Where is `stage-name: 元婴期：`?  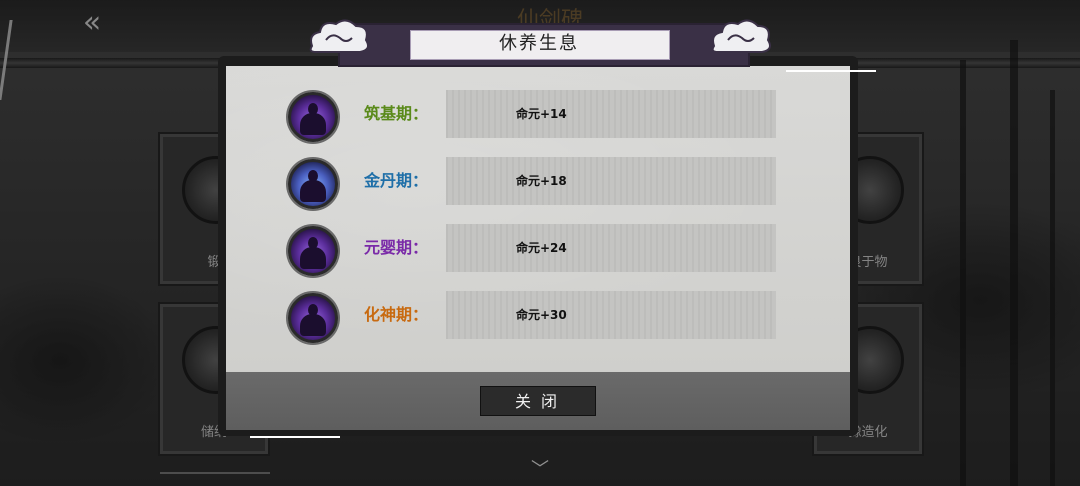
stage-name: 元婴期： is located at coordinates (396, 247).